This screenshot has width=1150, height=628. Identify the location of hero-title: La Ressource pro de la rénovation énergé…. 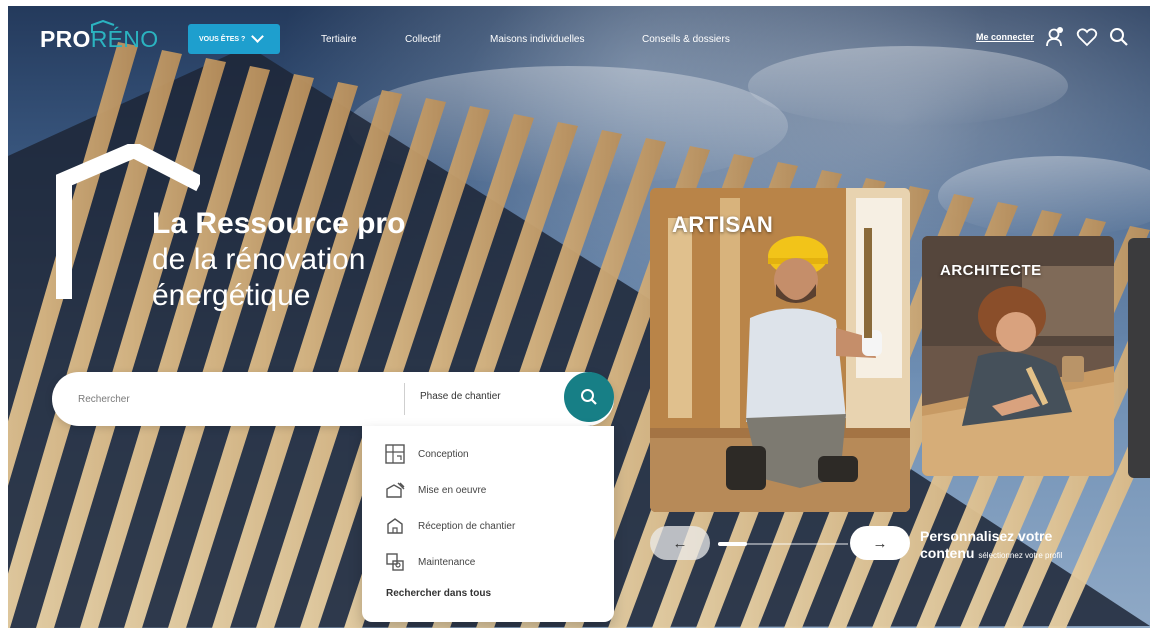
(278, 260).